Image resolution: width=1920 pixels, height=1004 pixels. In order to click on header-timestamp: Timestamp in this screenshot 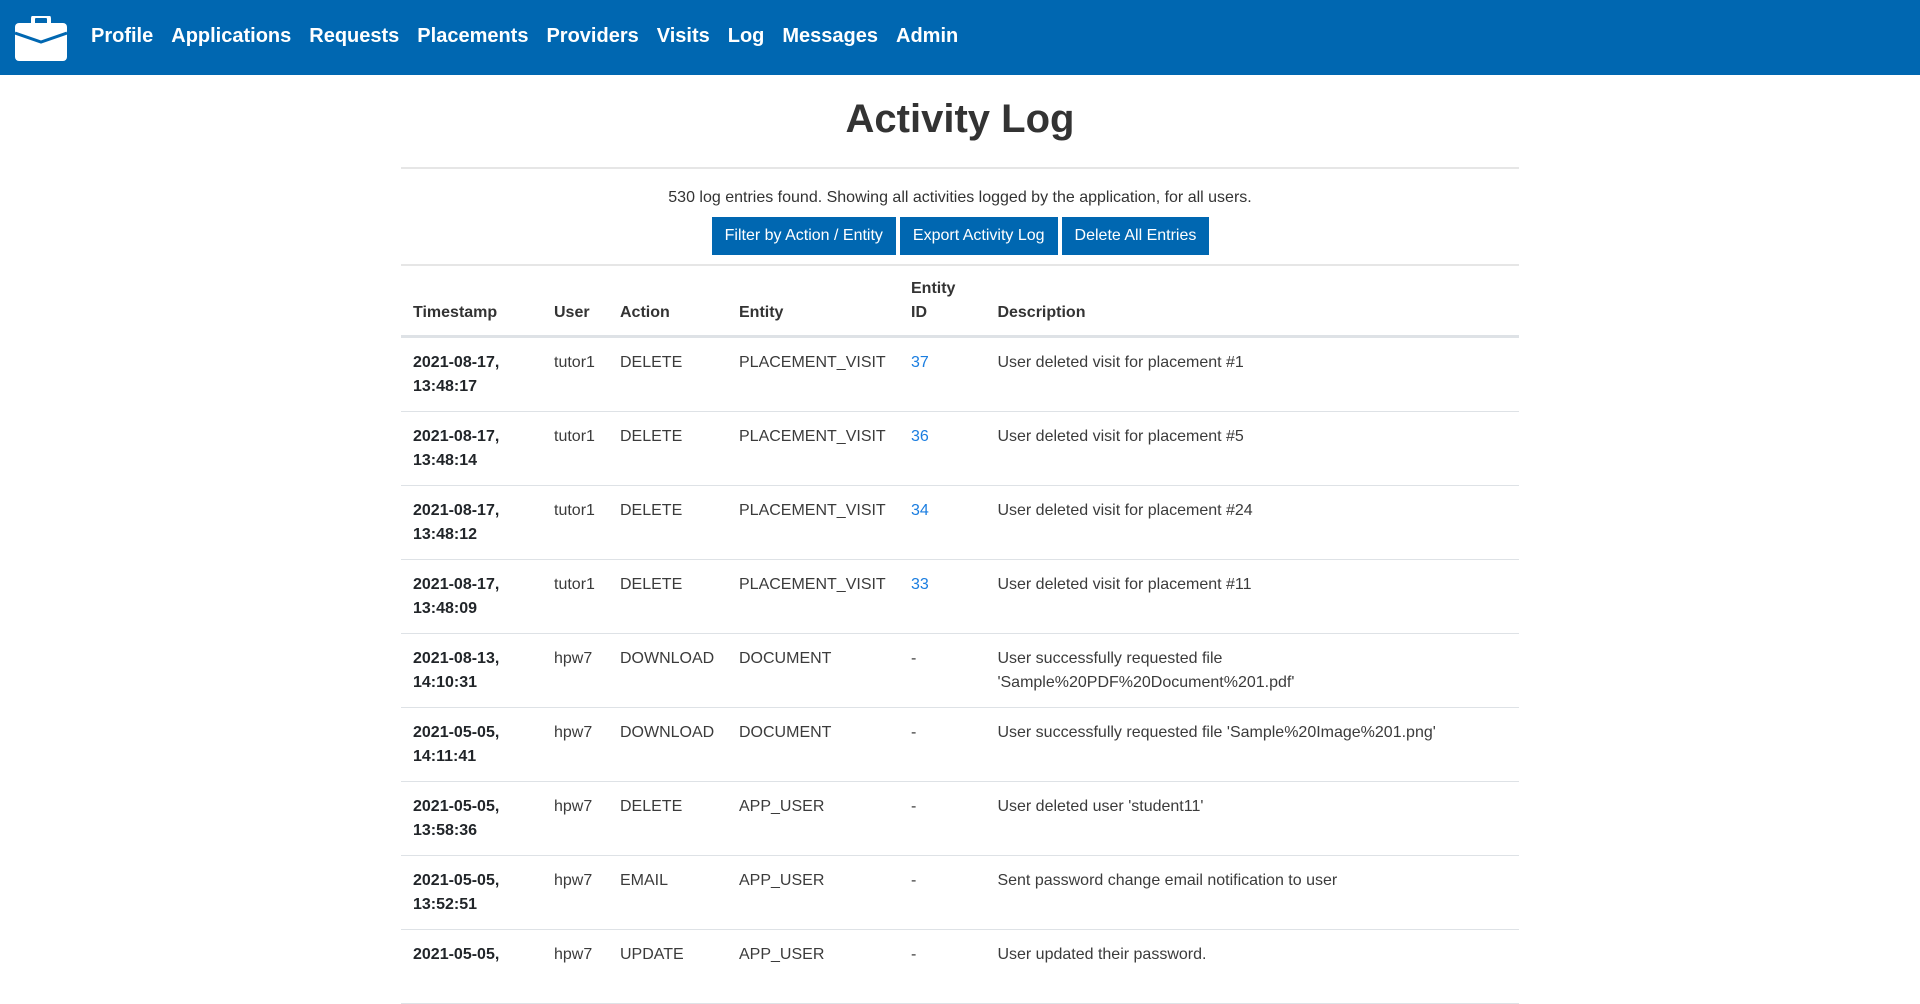, I will do `click(471, 302)`.